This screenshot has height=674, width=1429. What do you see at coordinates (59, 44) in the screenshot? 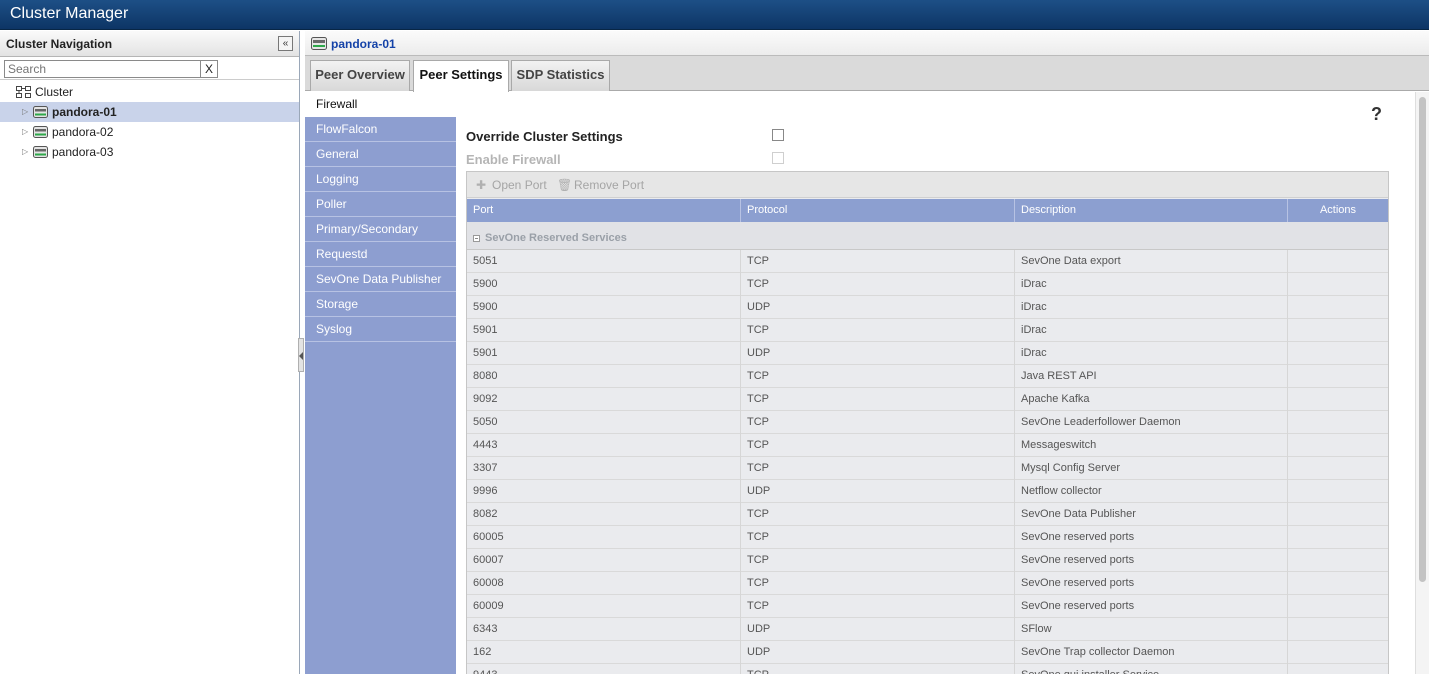
I see `cluster-navigation-title: Cluster Navigation` at bounding box center [59, 44].